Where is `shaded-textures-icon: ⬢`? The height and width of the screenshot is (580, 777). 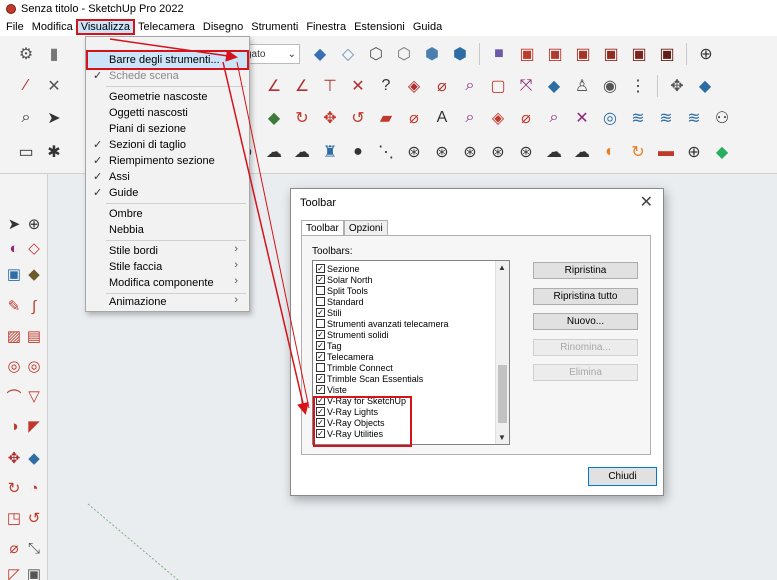 shaded-textures-icon: ⬢ is located at coordinates (460, 54).